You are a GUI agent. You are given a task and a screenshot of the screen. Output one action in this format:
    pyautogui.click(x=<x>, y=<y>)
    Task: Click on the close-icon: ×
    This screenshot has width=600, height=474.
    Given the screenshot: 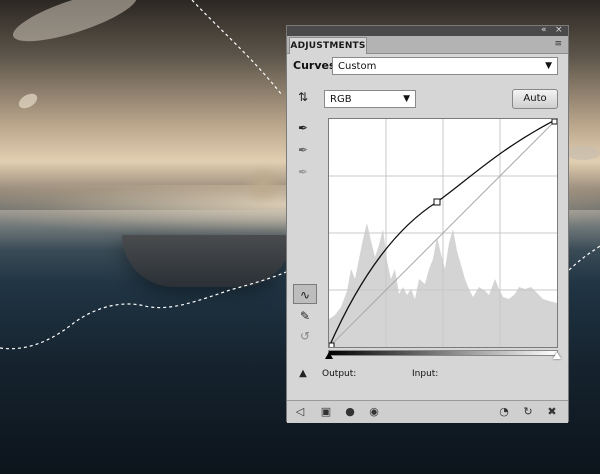 What is the action you would take?
    pyautogui.click(x=559, y=30)
    